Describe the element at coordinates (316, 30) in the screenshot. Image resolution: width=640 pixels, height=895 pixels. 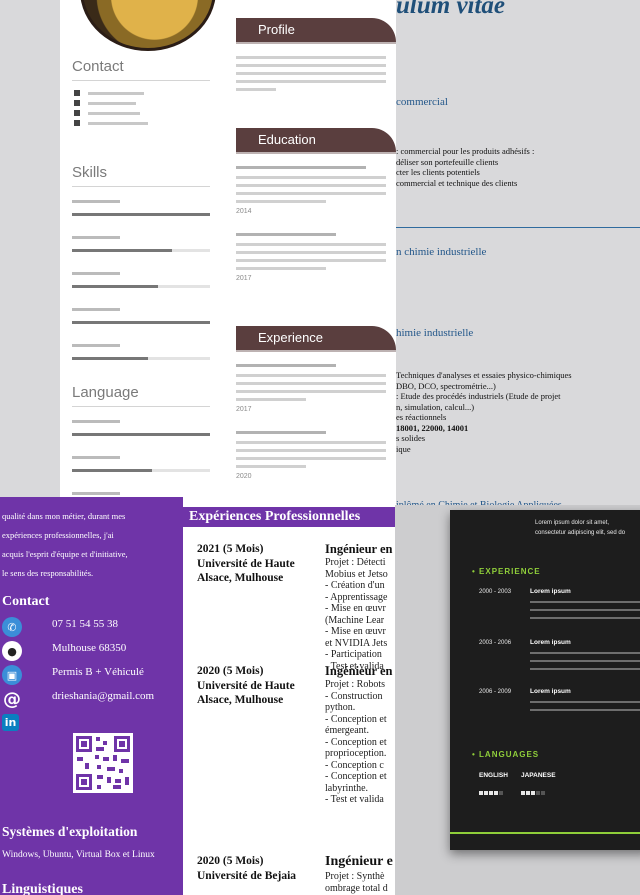
I see `banner-profile: Profile` at that location.